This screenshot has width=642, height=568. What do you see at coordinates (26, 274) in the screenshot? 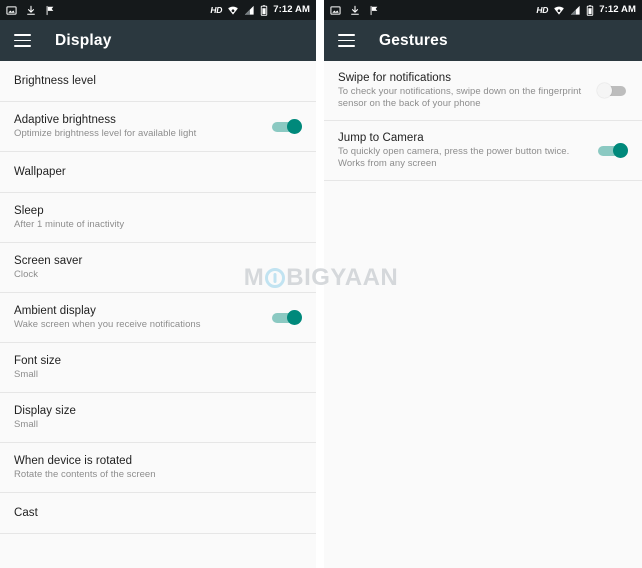
I see `list-item-subtitle: Clock` at bounding box center [26, 274].